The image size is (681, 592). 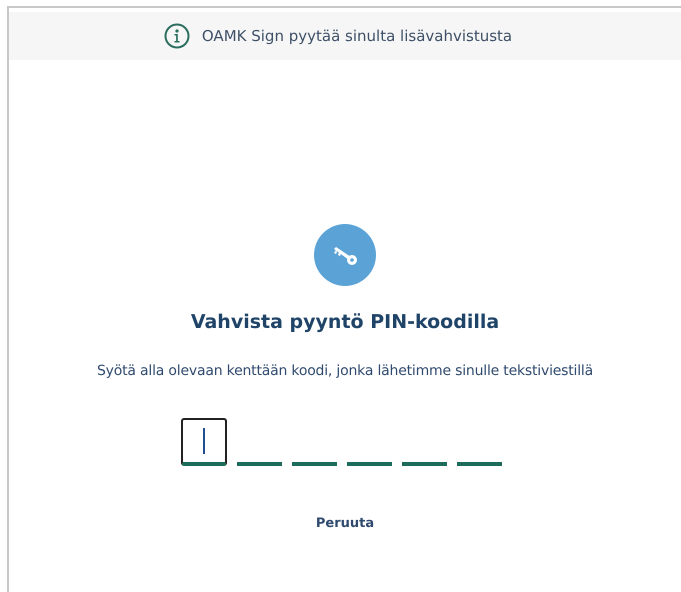 I want to click on page-title: Vahvista pyyntö PIN-koodilla, so click(x=345, y=322).